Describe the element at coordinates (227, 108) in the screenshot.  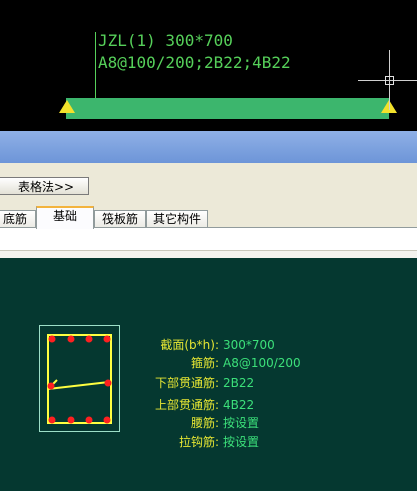
I see `beam-element` at that location.